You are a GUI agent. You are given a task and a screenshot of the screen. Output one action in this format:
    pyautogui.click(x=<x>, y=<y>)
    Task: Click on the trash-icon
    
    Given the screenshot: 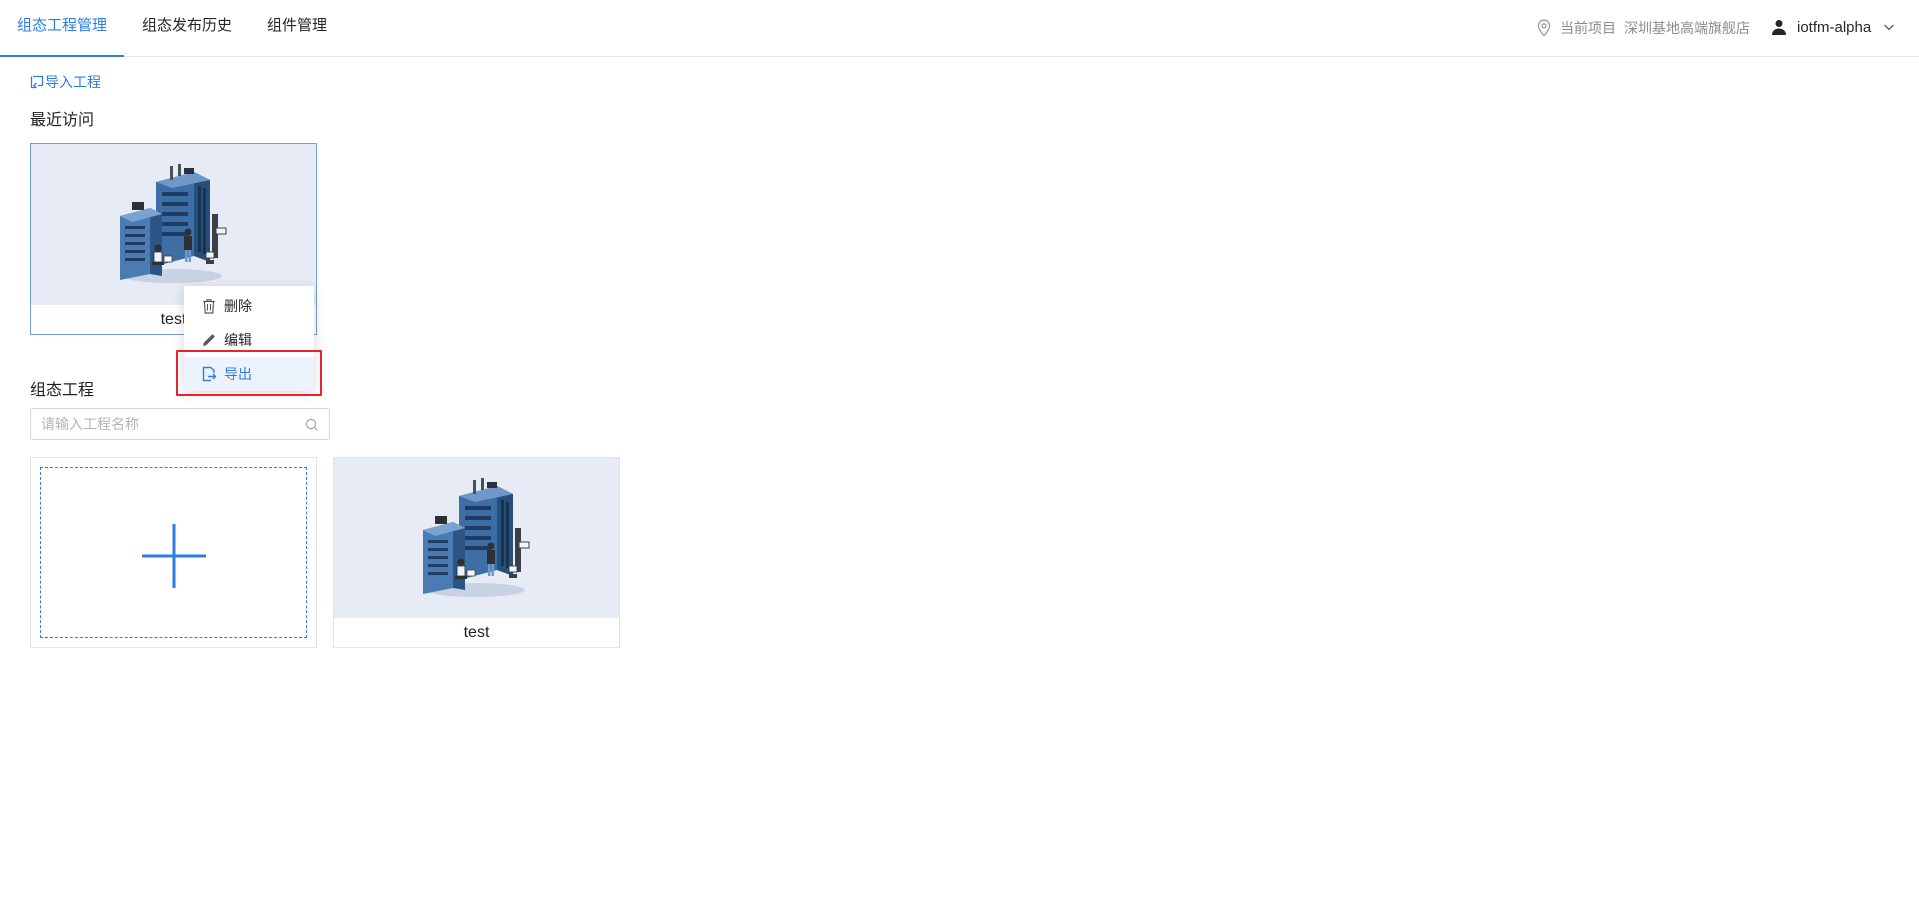 What is the action you would take?
    pyautogui.click(x=209, y=306)
    